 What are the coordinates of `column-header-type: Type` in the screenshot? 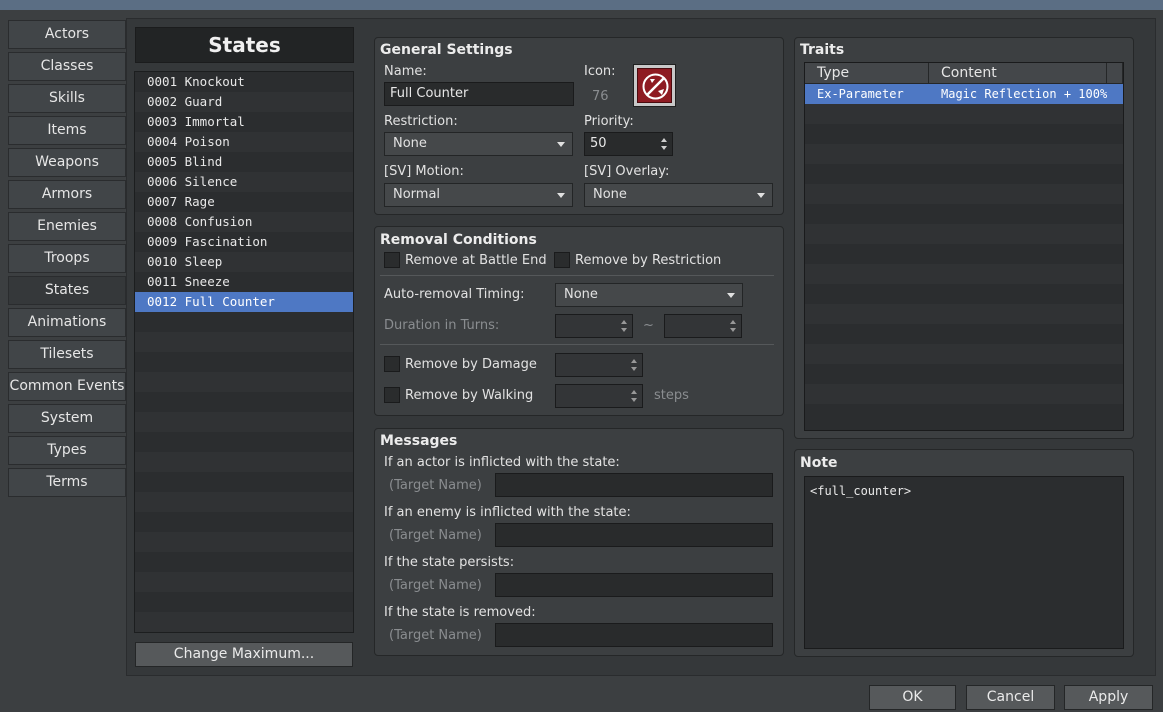 It's located at (867, 73).